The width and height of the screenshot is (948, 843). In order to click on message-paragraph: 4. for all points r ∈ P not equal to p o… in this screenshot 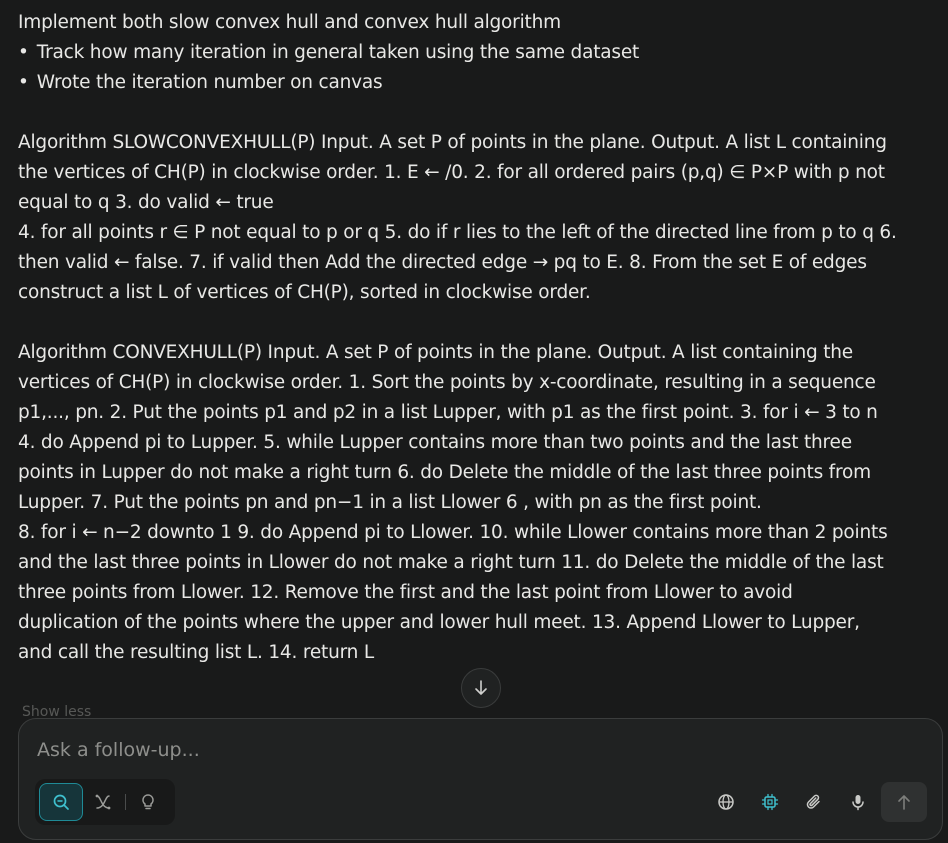, I will do `click(457, 262)`.